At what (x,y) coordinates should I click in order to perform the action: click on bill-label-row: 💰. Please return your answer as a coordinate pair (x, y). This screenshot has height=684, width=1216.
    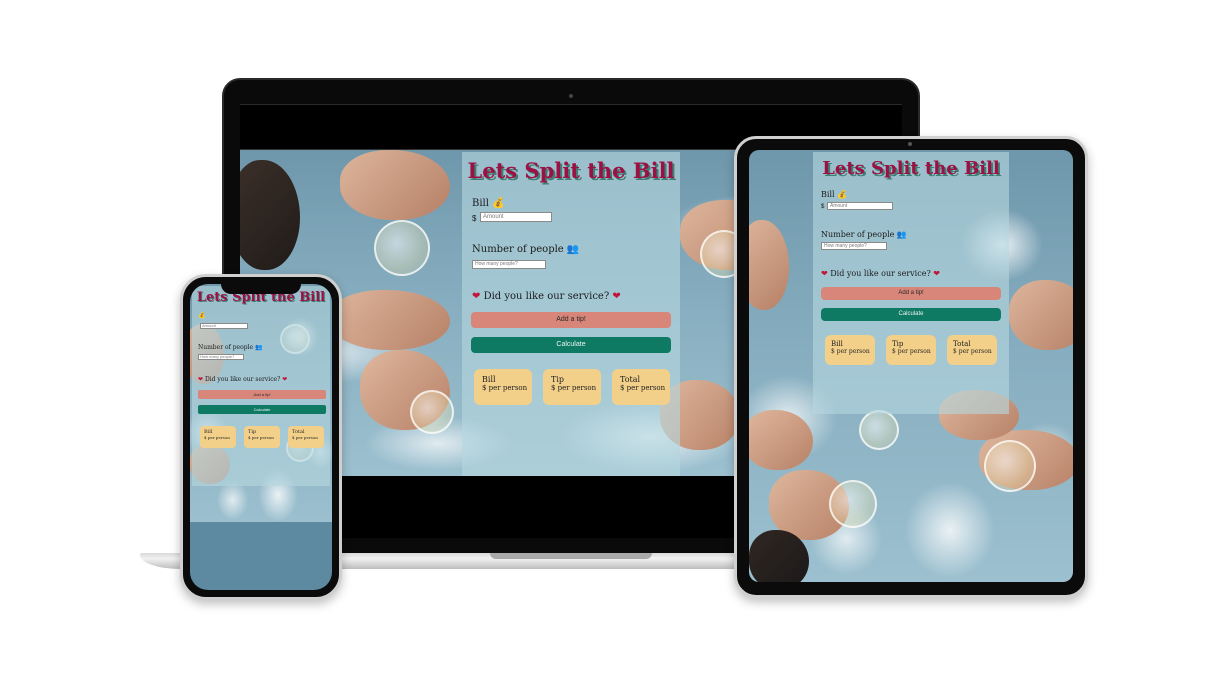
    Looking at the image, I should click on (201, 315).